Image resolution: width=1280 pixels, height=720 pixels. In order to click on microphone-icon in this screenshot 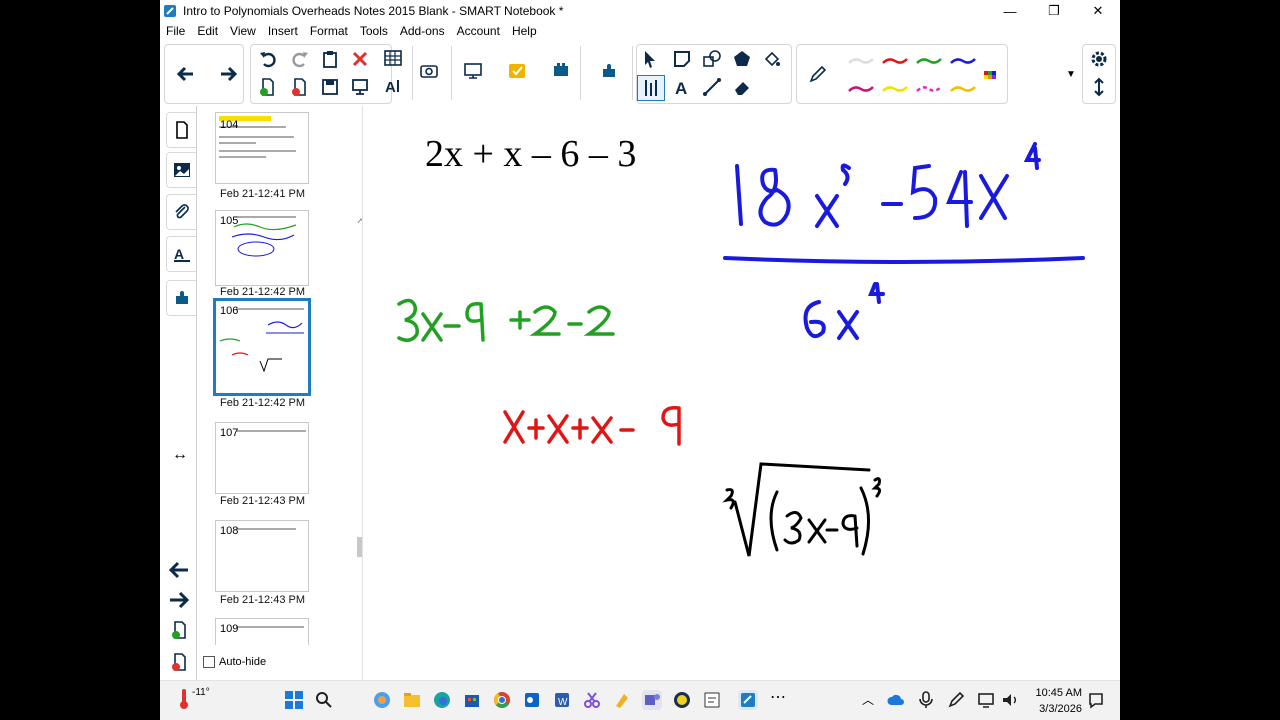, I will do `click(926, 700)`.